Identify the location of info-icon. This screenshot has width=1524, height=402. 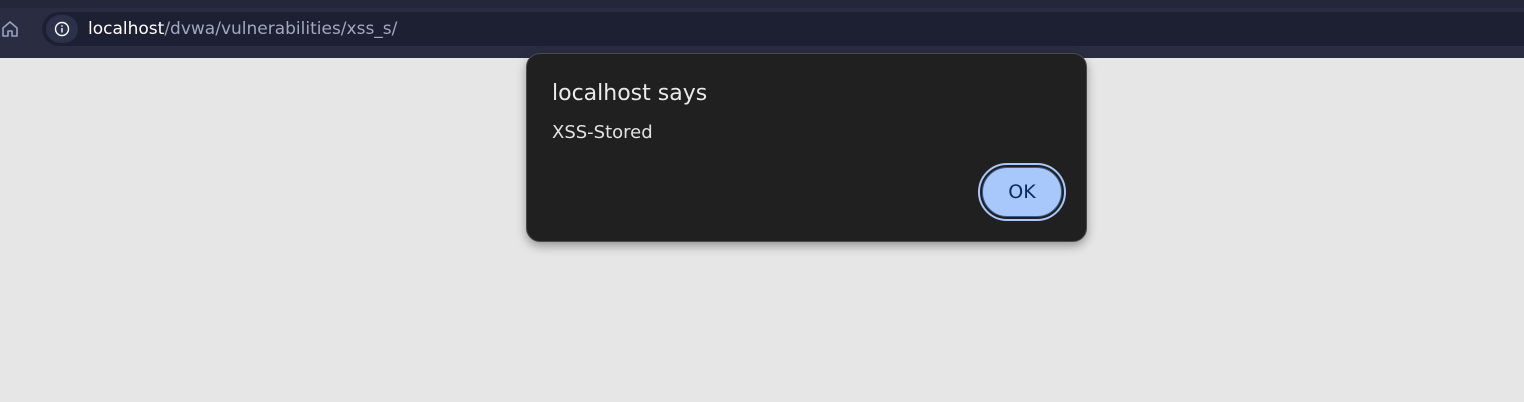
(62, 29).